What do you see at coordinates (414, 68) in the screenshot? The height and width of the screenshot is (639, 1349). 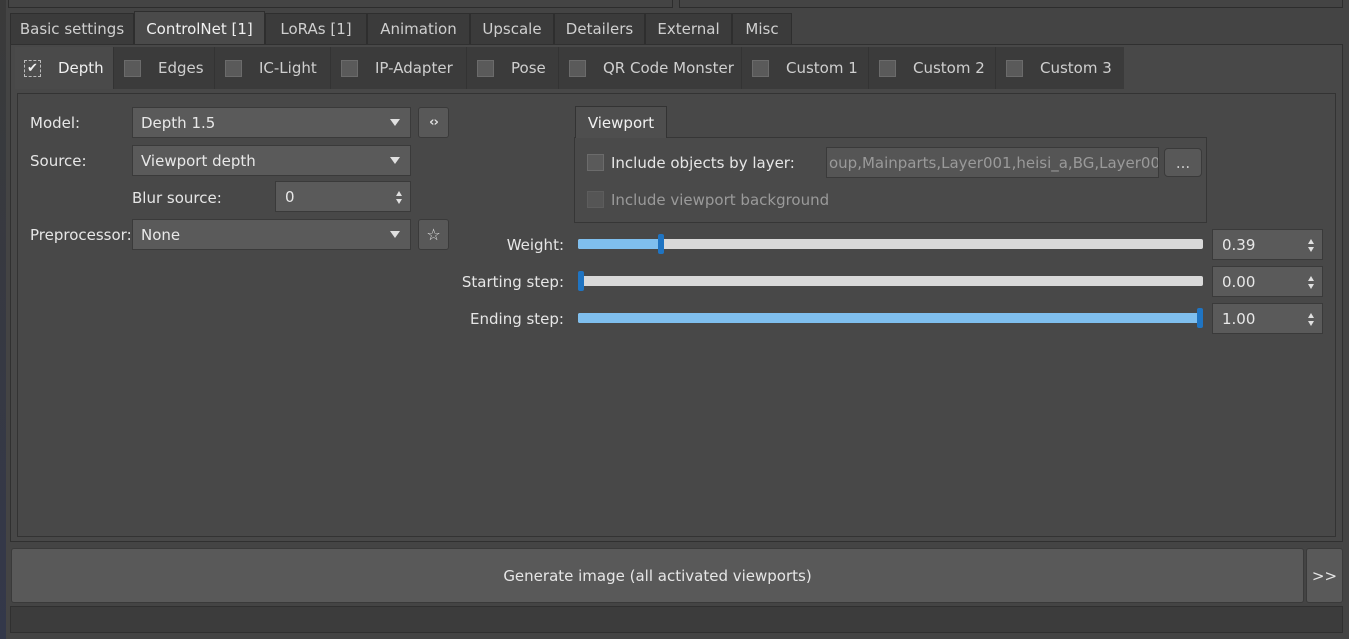 I see `subtab-label: IP-Adapter` at bounding box center [414, 68].